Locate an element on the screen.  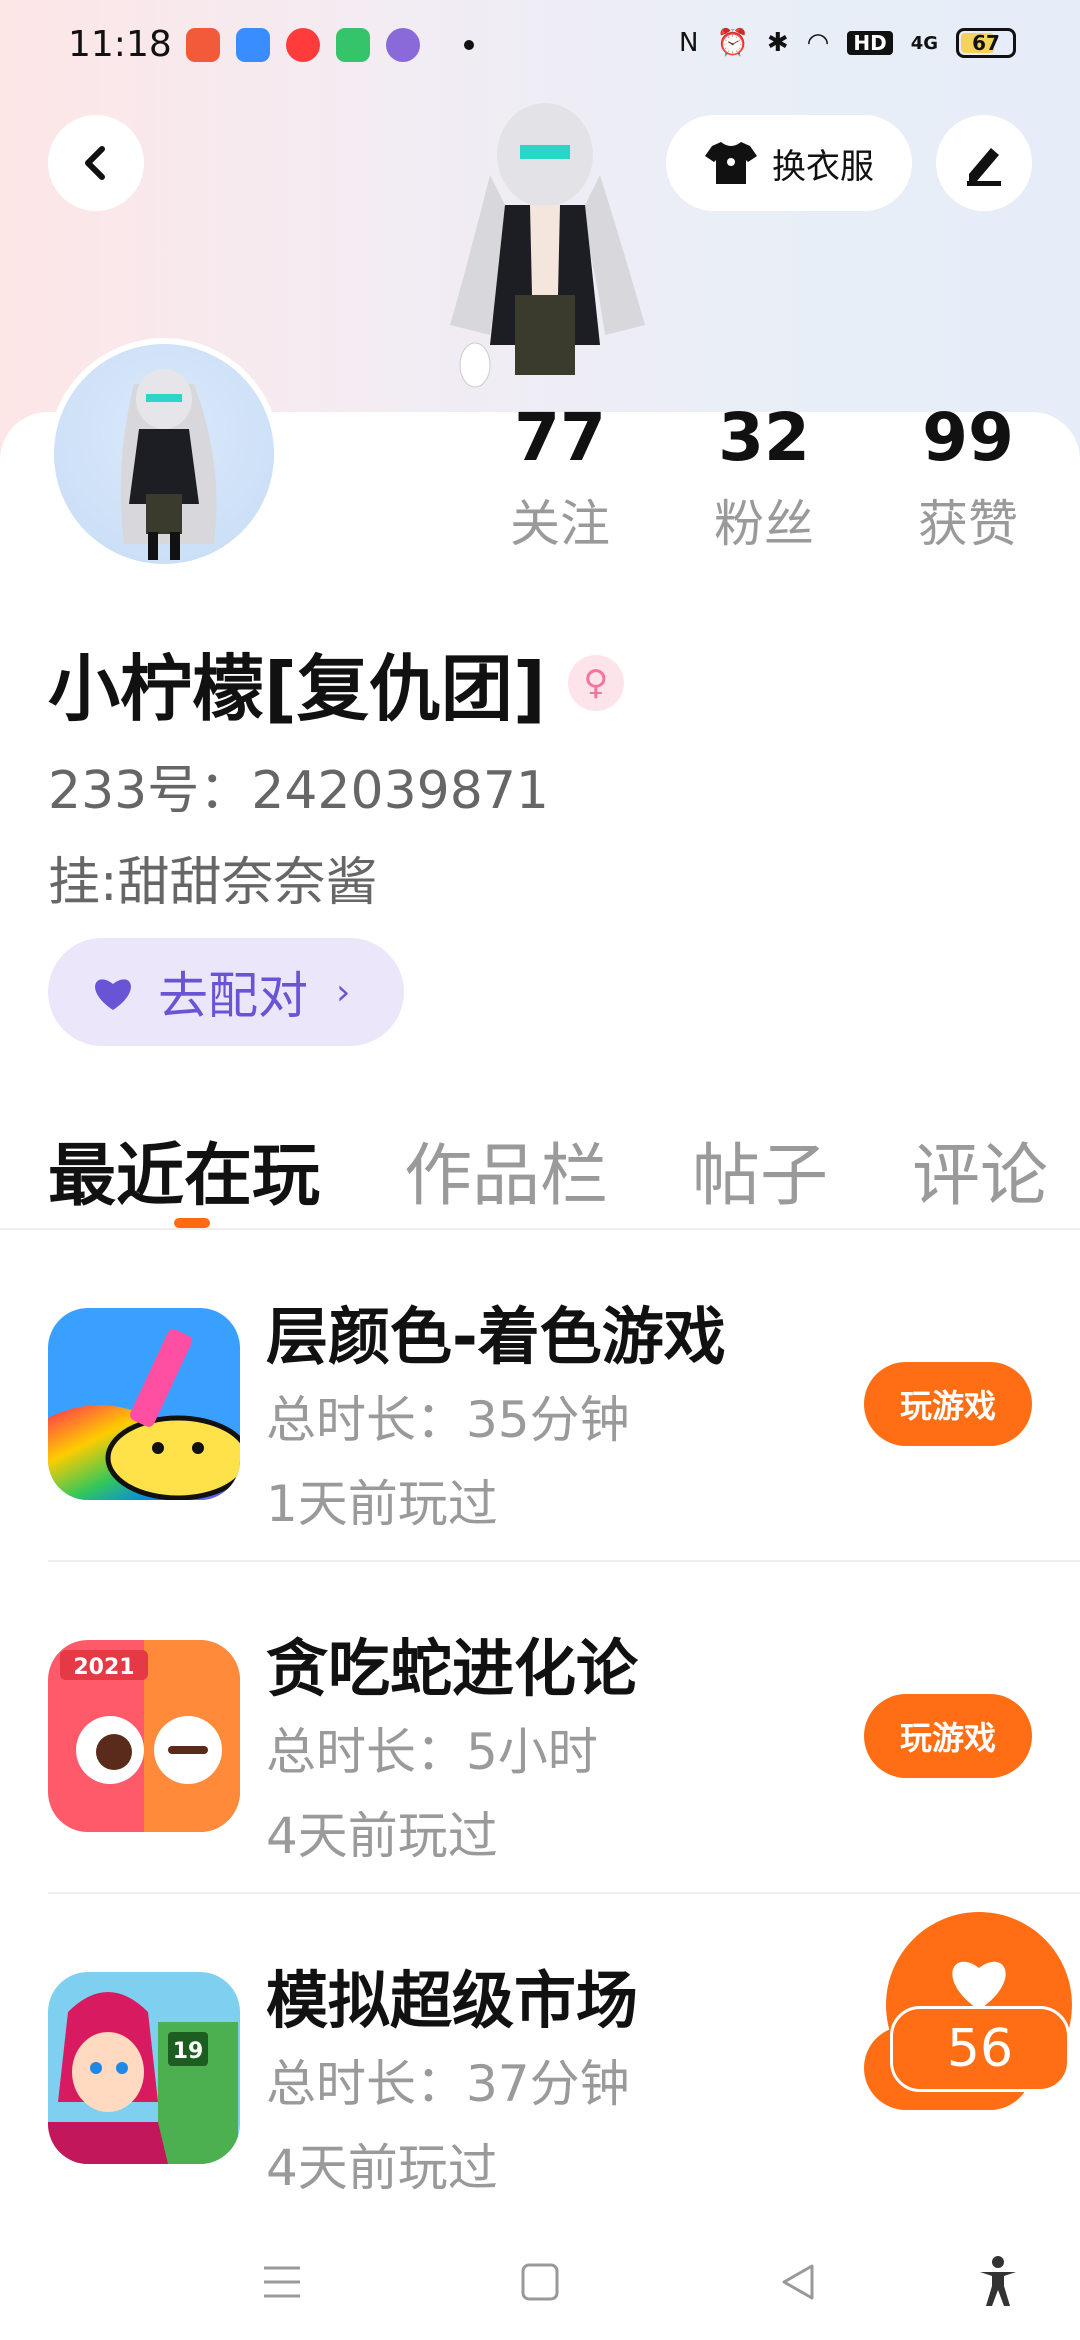
home-square-icon is located at coordinates (540, 2282).